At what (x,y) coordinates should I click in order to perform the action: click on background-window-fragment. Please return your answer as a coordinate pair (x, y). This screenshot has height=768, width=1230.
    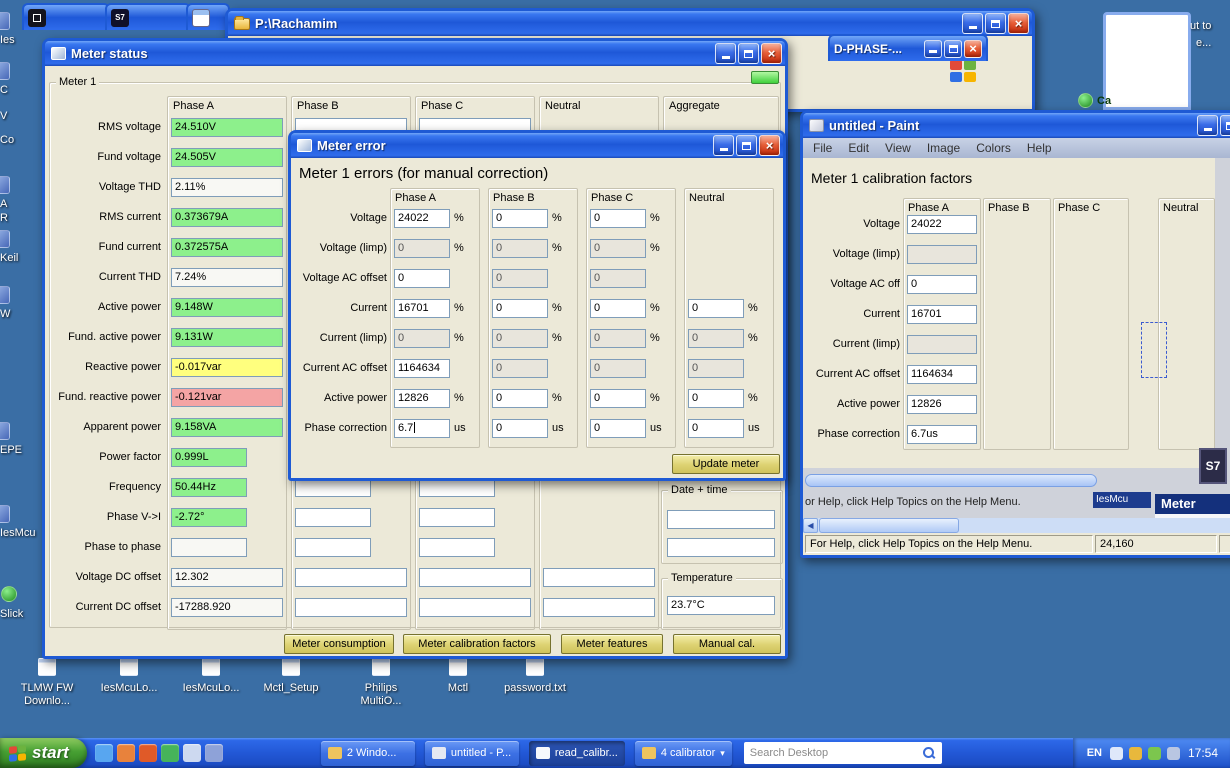
    Looking at the image, I should click on (1147, 61).